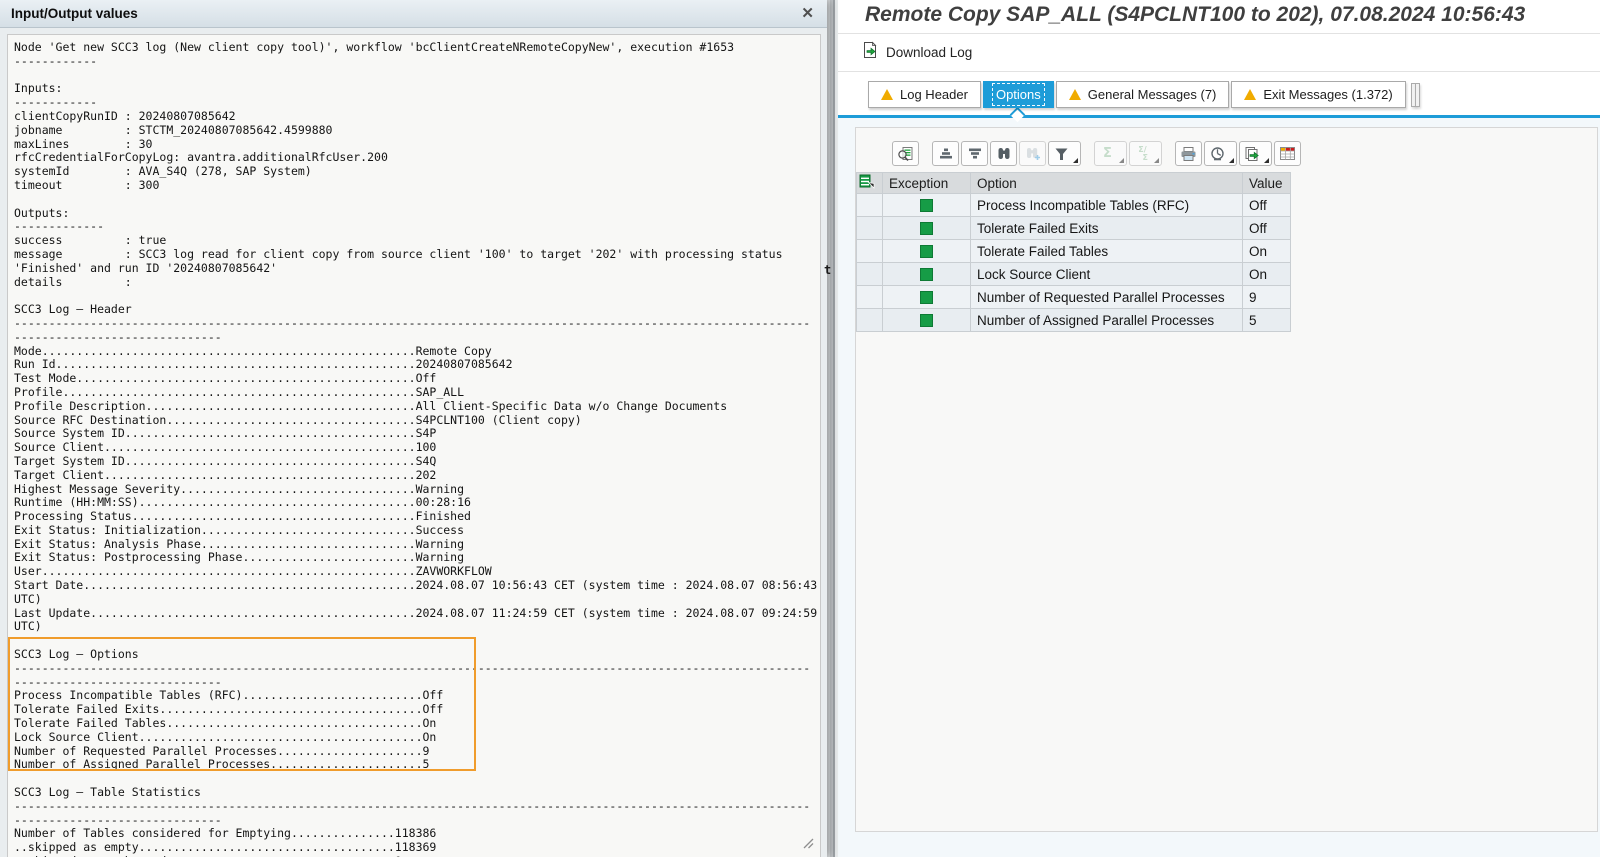 This screenshot has width=1600, height=857. I want to click on table-row: Lock Source Client On, so click(1073, 274).